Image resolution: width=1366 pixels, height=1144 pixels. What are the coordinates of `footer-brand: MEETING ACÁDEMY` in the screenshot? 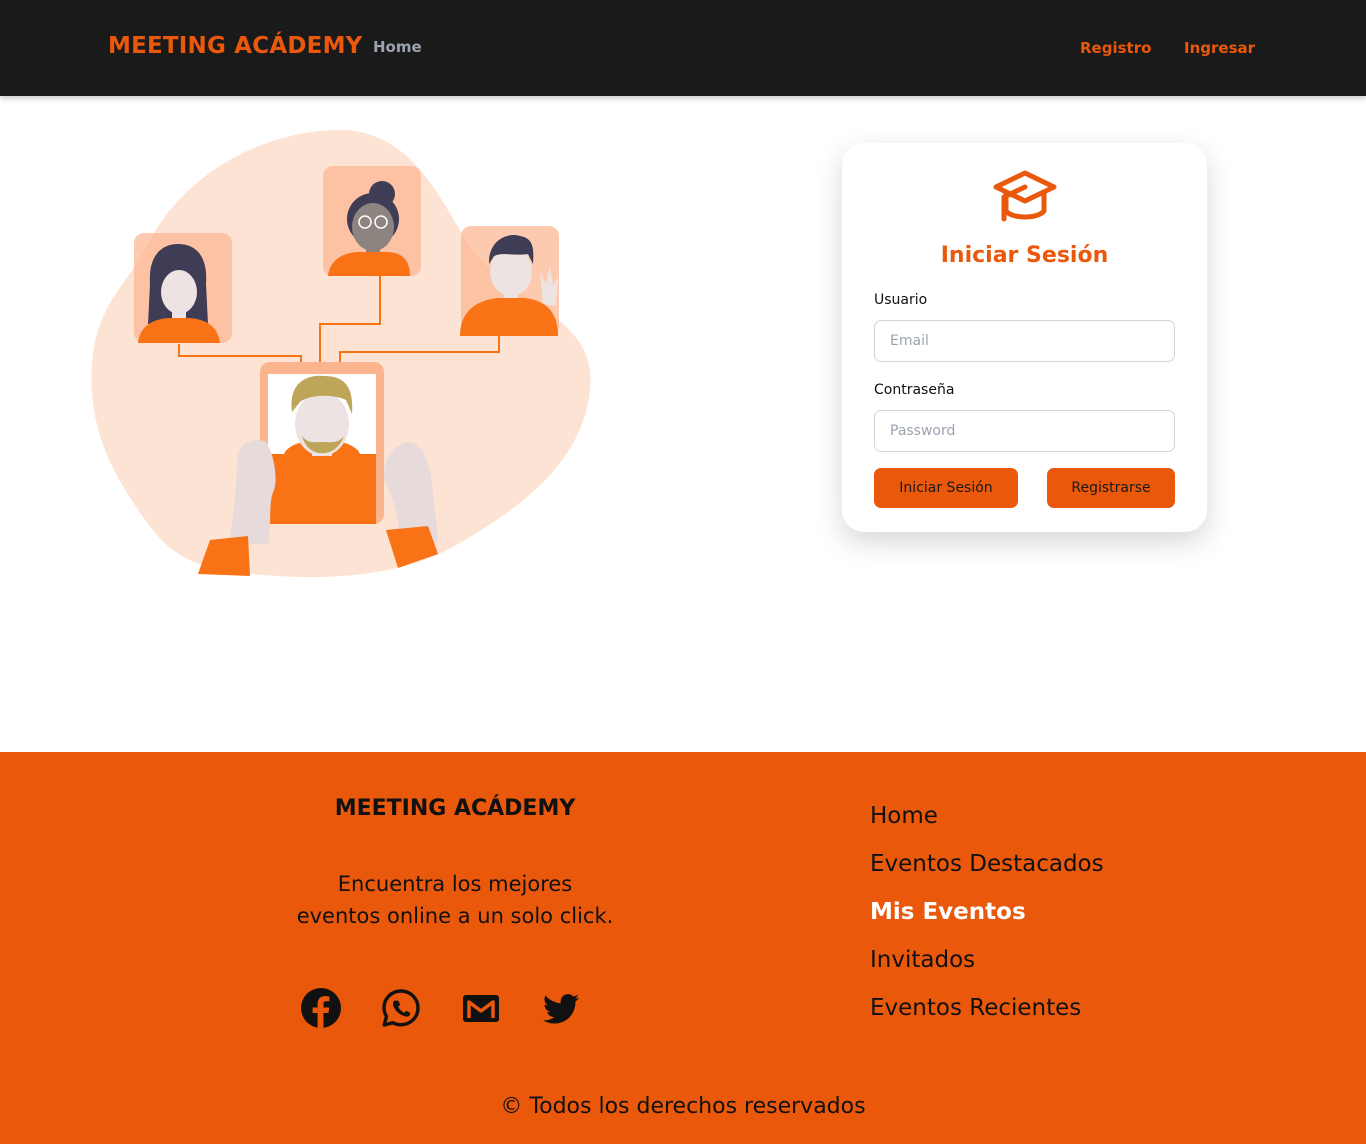 It's located at (455, 808).